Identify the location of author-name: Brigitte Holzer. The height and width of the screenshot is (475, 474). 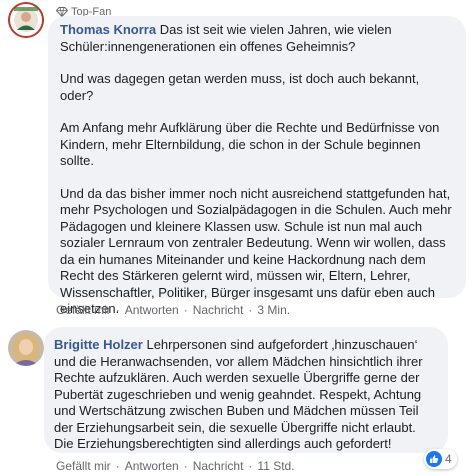
(98, 344).